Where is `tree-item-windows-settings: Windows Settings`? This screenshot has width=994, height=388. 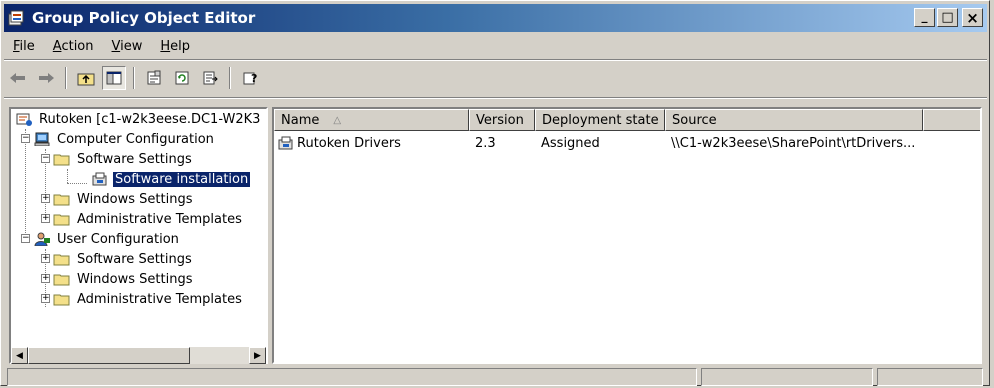 tree-item-windows-settings: Windows Settings is located at coordinates (123, 199).